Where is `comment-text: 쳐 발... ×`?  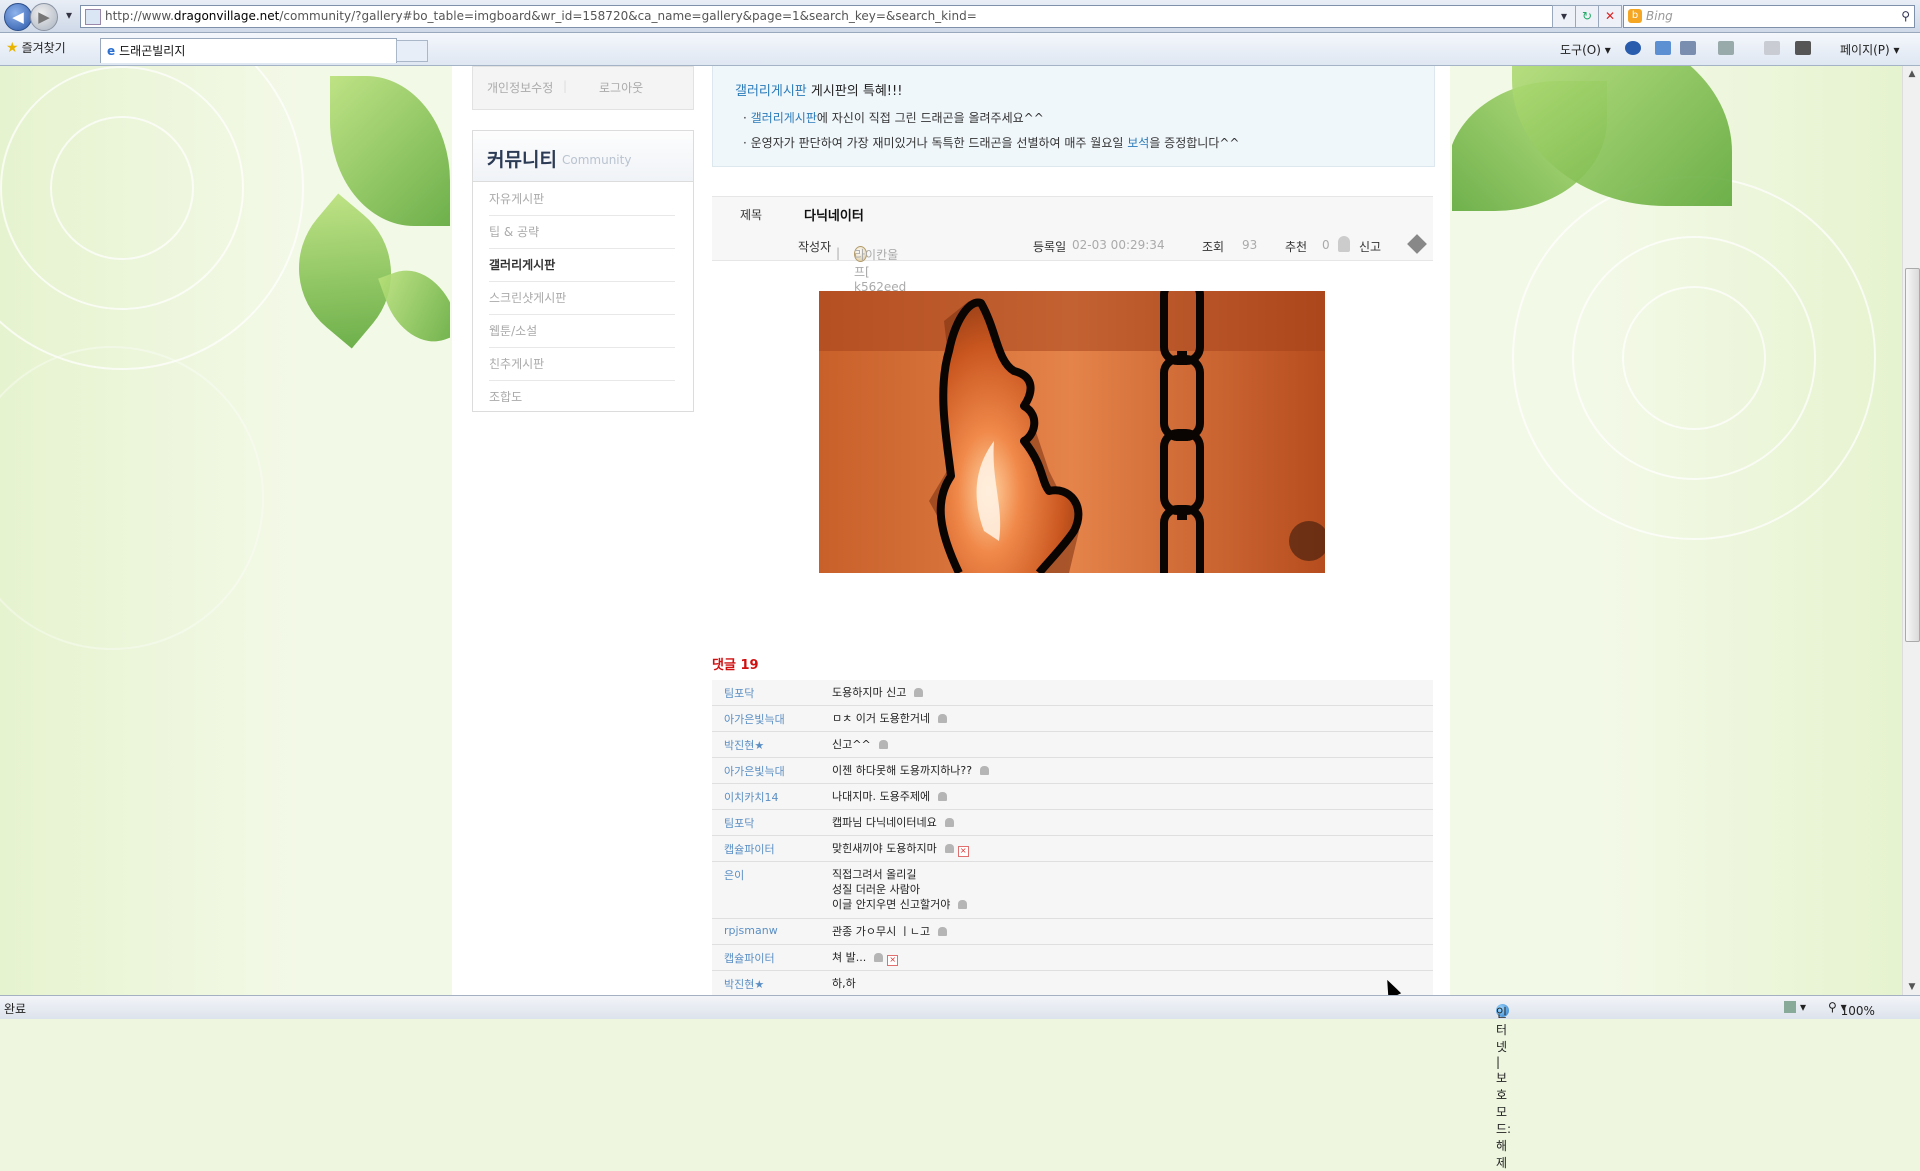 comment-text: 쳐 발... × is located at coordinates (865, 958).